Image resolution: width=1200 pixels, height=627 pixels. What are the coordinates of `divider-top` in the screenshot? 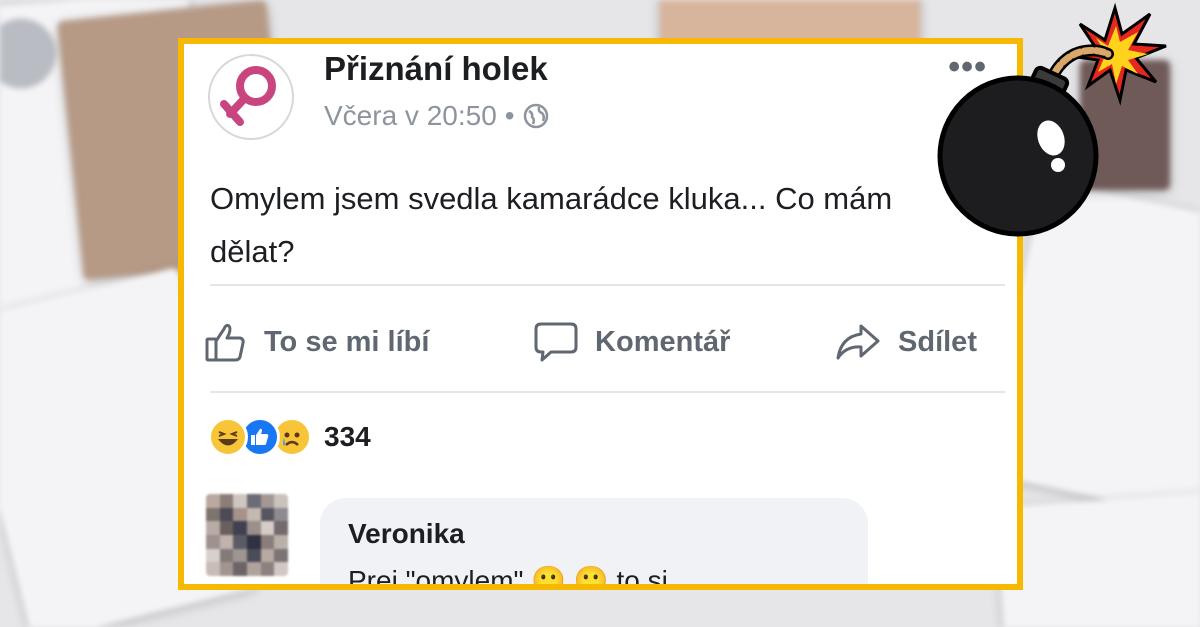 It's located at (607, 285).